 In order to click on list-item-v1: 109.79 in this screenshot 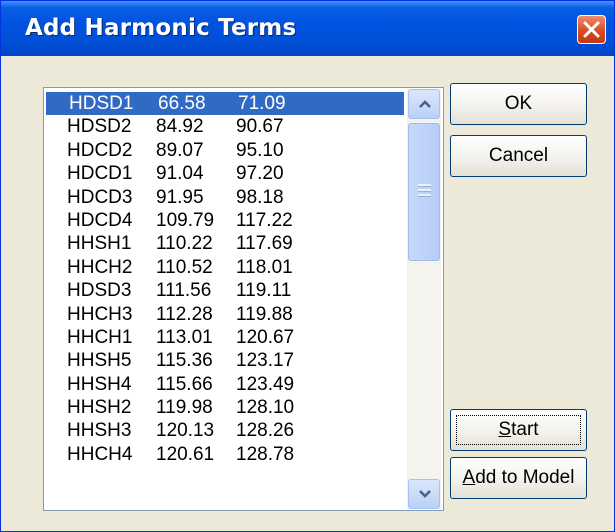, I will do `click(185, 220)`.